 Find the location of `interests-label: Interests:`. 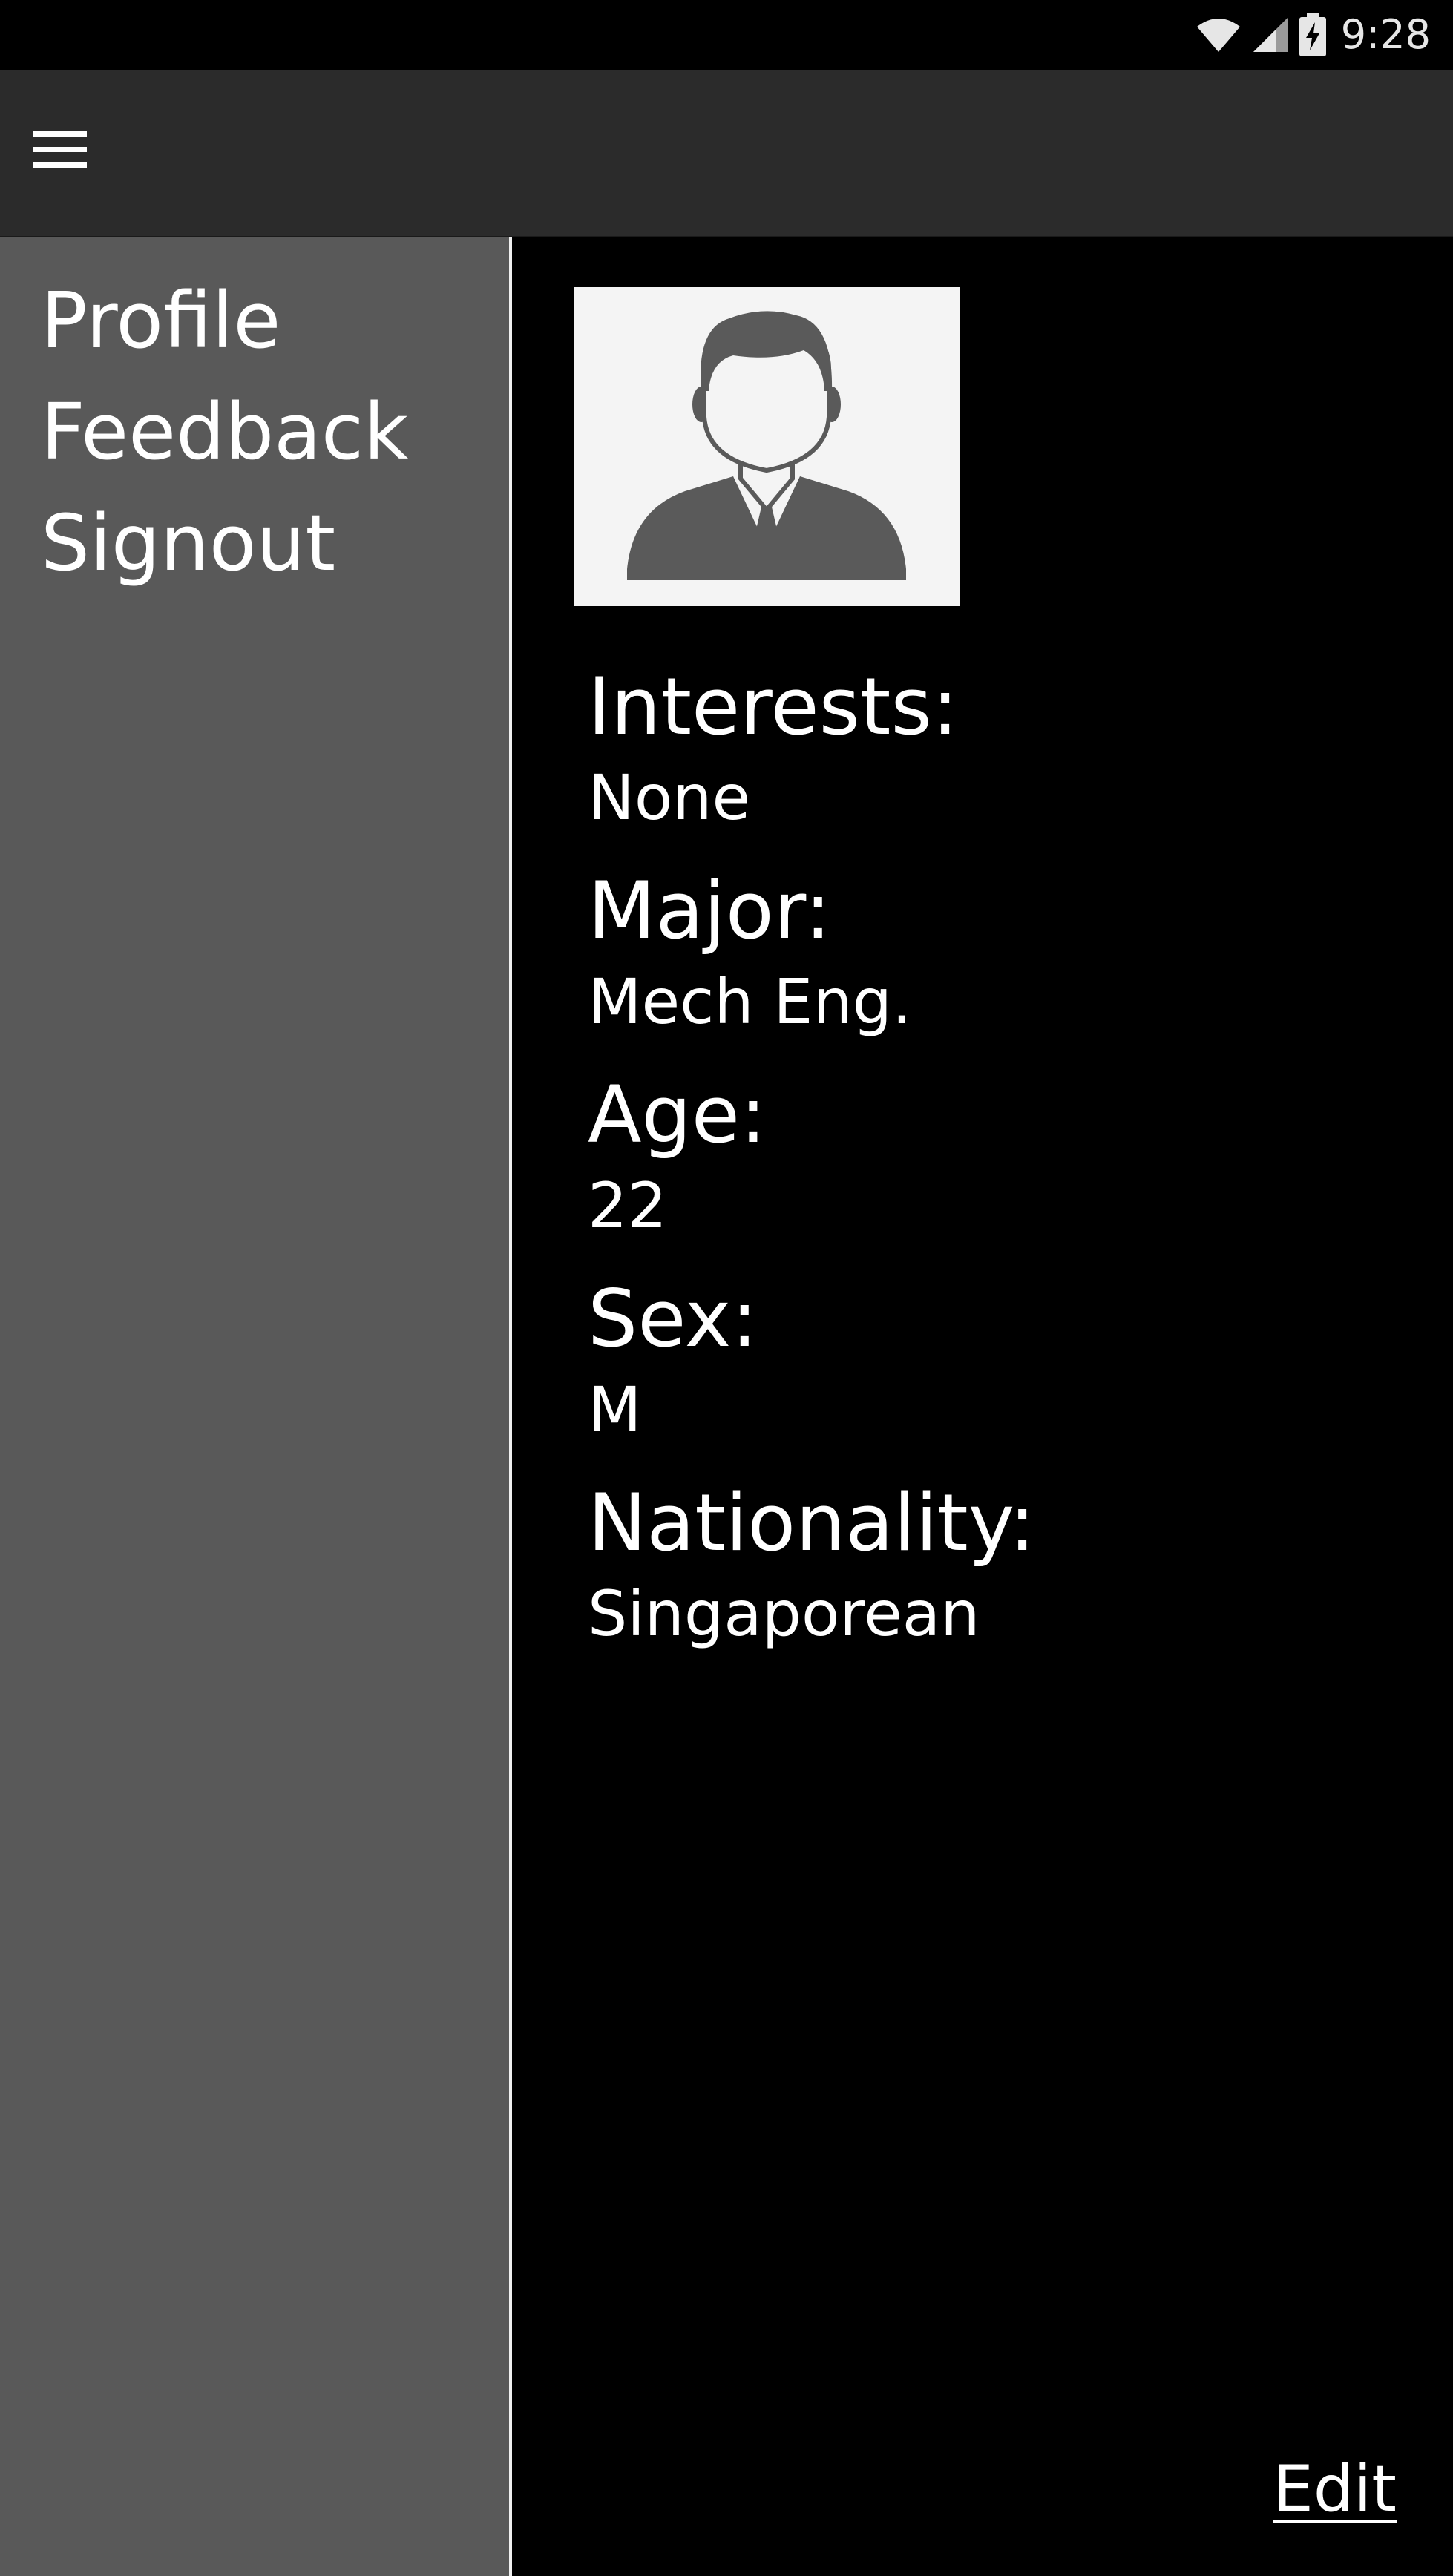

interests-label: Interests: is located at coordinates (773, 706).